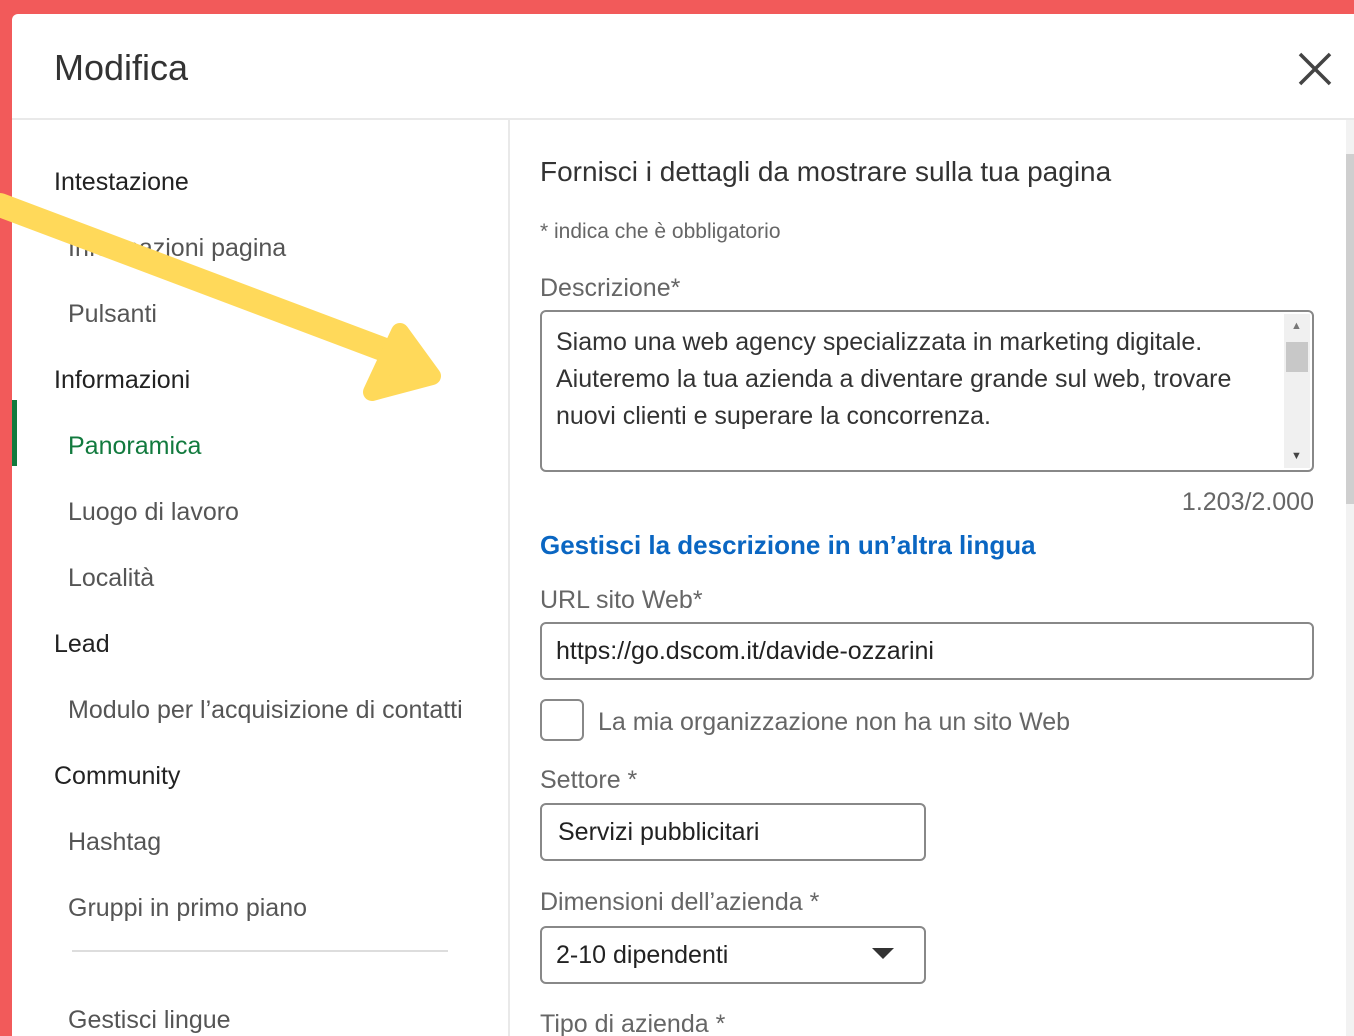 The height and width of the screenshot is (1036, 1354). What do you see at coordinates (834, 722) in the screenshot?
I see `no-website-label: La mia organizzazione non ha un sito Web` at bounding box center [834, 722].